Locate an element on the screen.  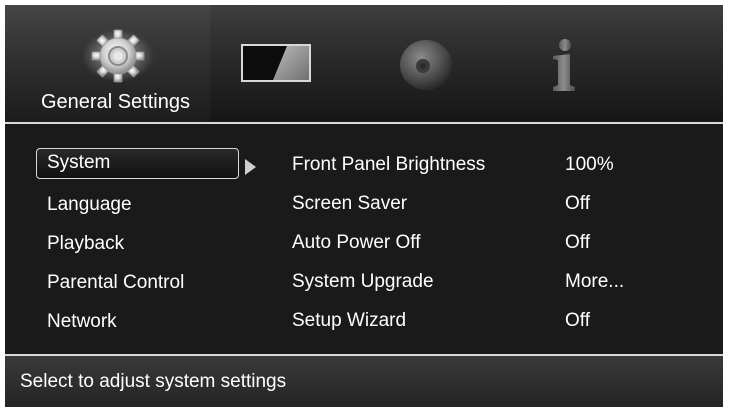
tab-general-settings: General Settings is located at coordinates (107, 63).